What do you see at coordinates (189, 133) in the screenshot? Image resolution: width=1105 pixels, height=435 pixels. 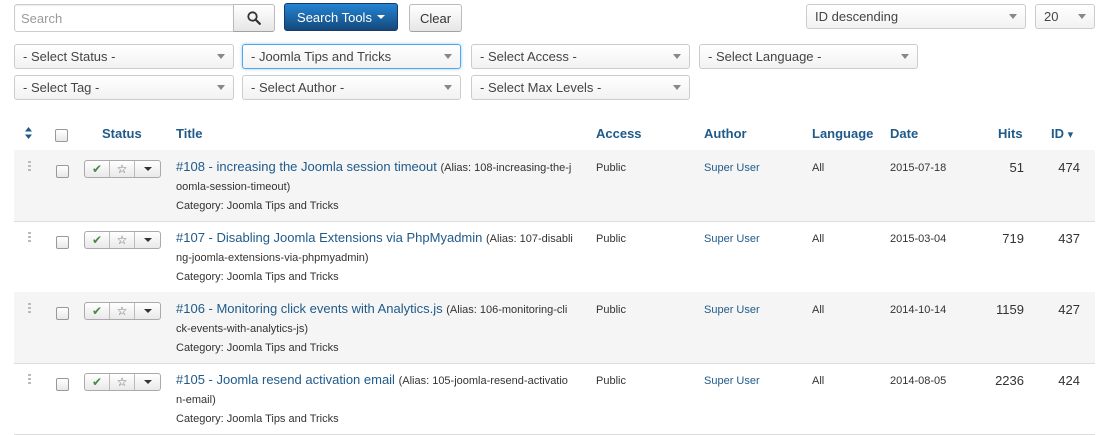 I see `column-header-title: Title` at bounding box center [189, 133].